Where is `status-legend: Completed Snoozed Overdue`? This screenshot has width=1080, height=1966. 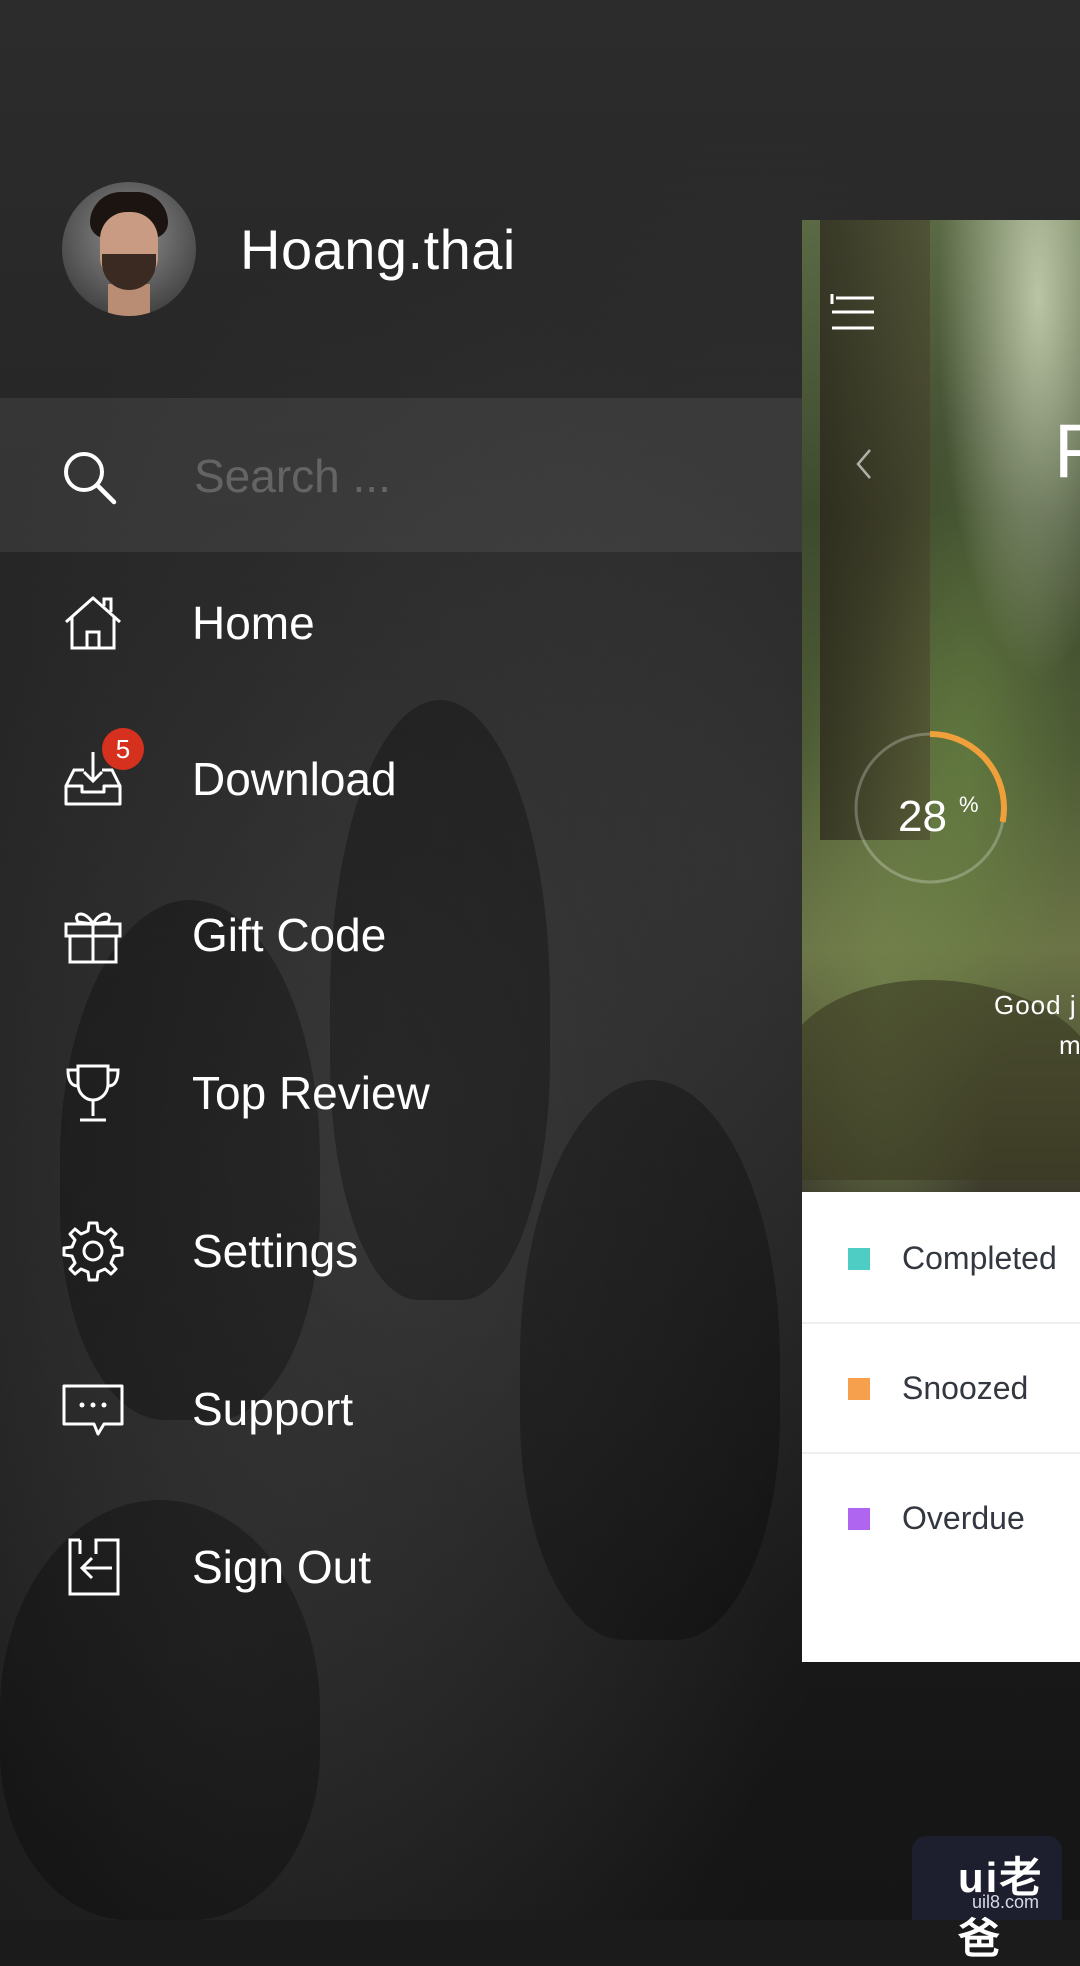
status-legend: Completed Snoozed Overdue is located at coordinates (941, 1427).